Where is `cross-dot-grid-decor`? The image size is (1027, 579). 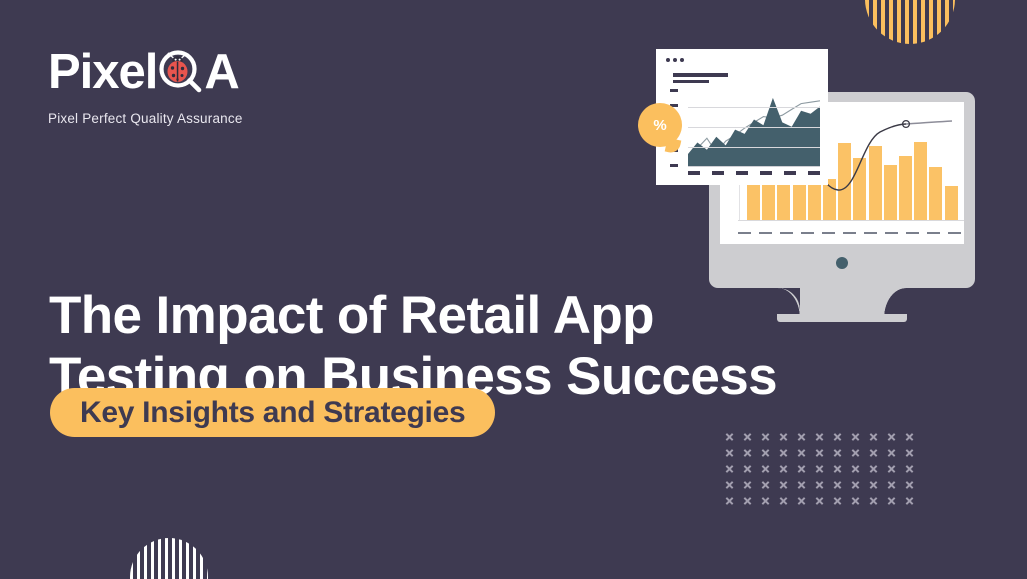 cross-dot-grid-decor is located at coordinates (824, 472).